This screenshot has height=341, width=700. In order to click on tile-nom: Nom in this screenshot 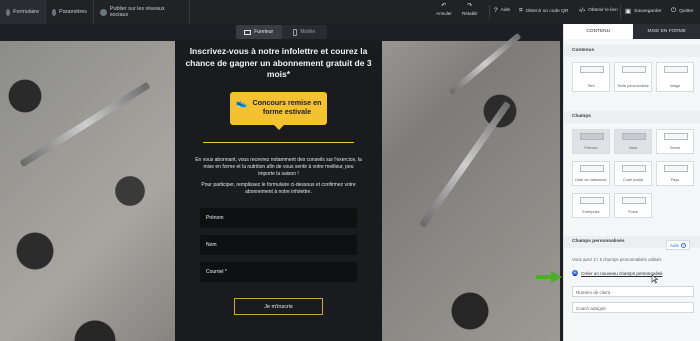, I will do `click(633, 141)`.